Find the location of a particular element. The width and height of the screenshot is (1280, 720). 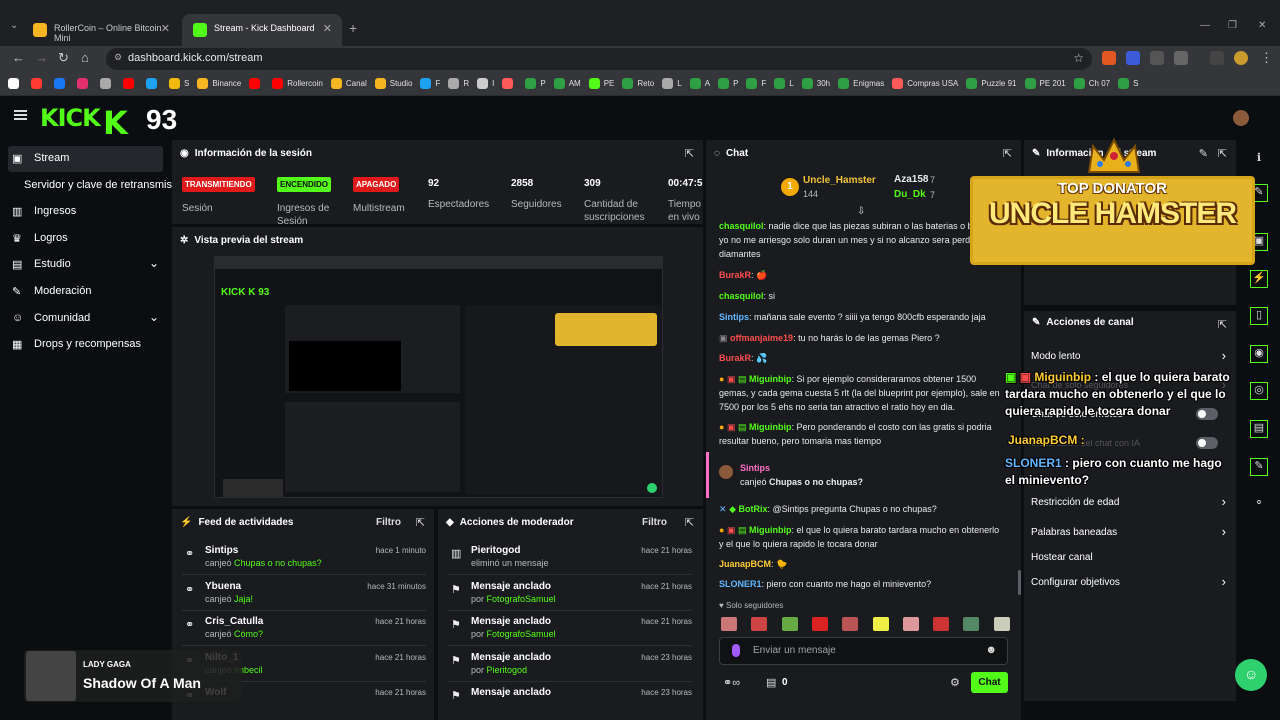

bookmark-item: I is located at coordinates (485, 83).